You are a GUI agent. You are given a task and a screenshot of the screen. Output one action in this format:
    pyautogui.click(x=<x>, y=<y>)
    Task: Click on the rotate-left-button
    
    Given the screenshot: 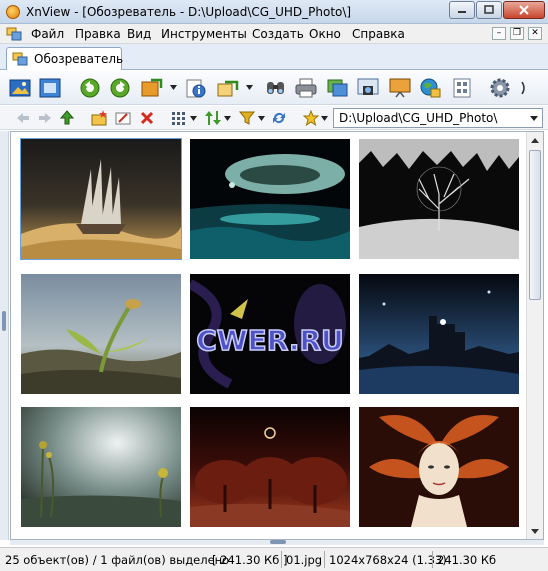 What is the action you would take?
    pyautogui.click(x=90, y=88)
    